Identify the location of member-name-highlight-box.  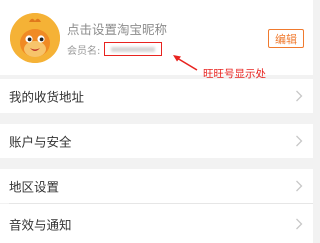
(133, 49).